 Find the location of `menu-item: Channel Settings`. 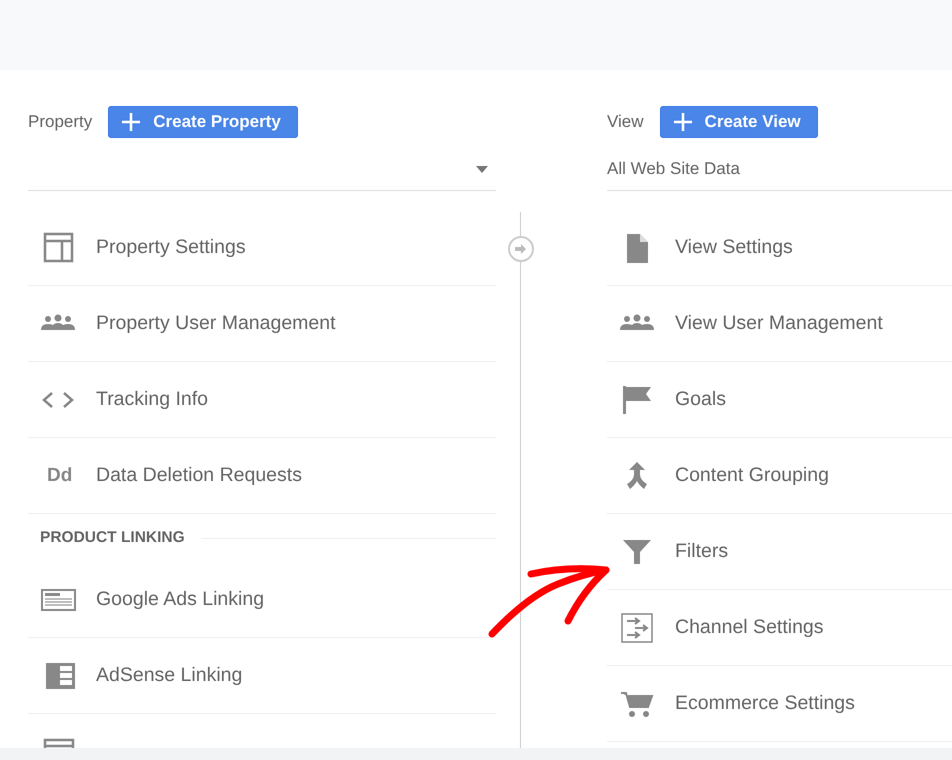

menu-item: Channel Settings is located at coordinates (779, 628).